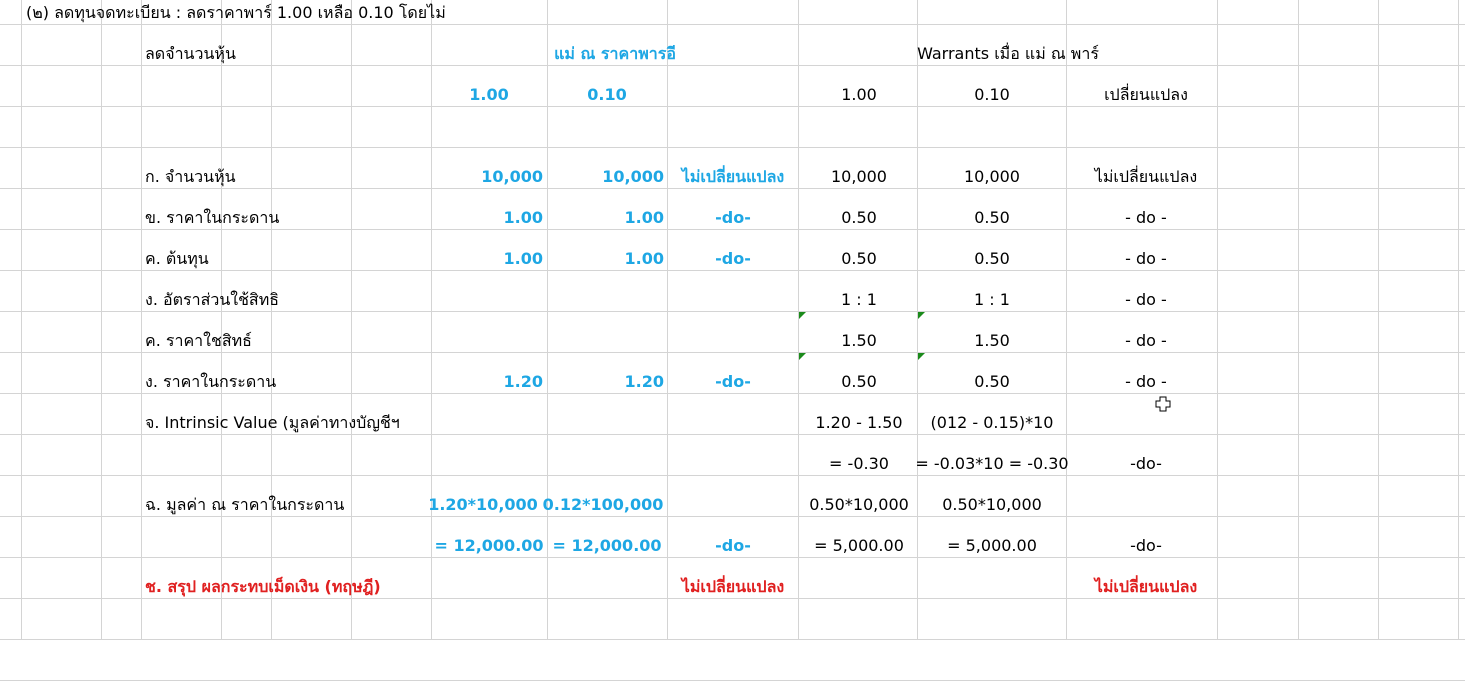  I want to click on cell-r50-b: ช. สรุป ผลกระทบเม็ดเงิน (ทฤษฎี), so click(263, 587).